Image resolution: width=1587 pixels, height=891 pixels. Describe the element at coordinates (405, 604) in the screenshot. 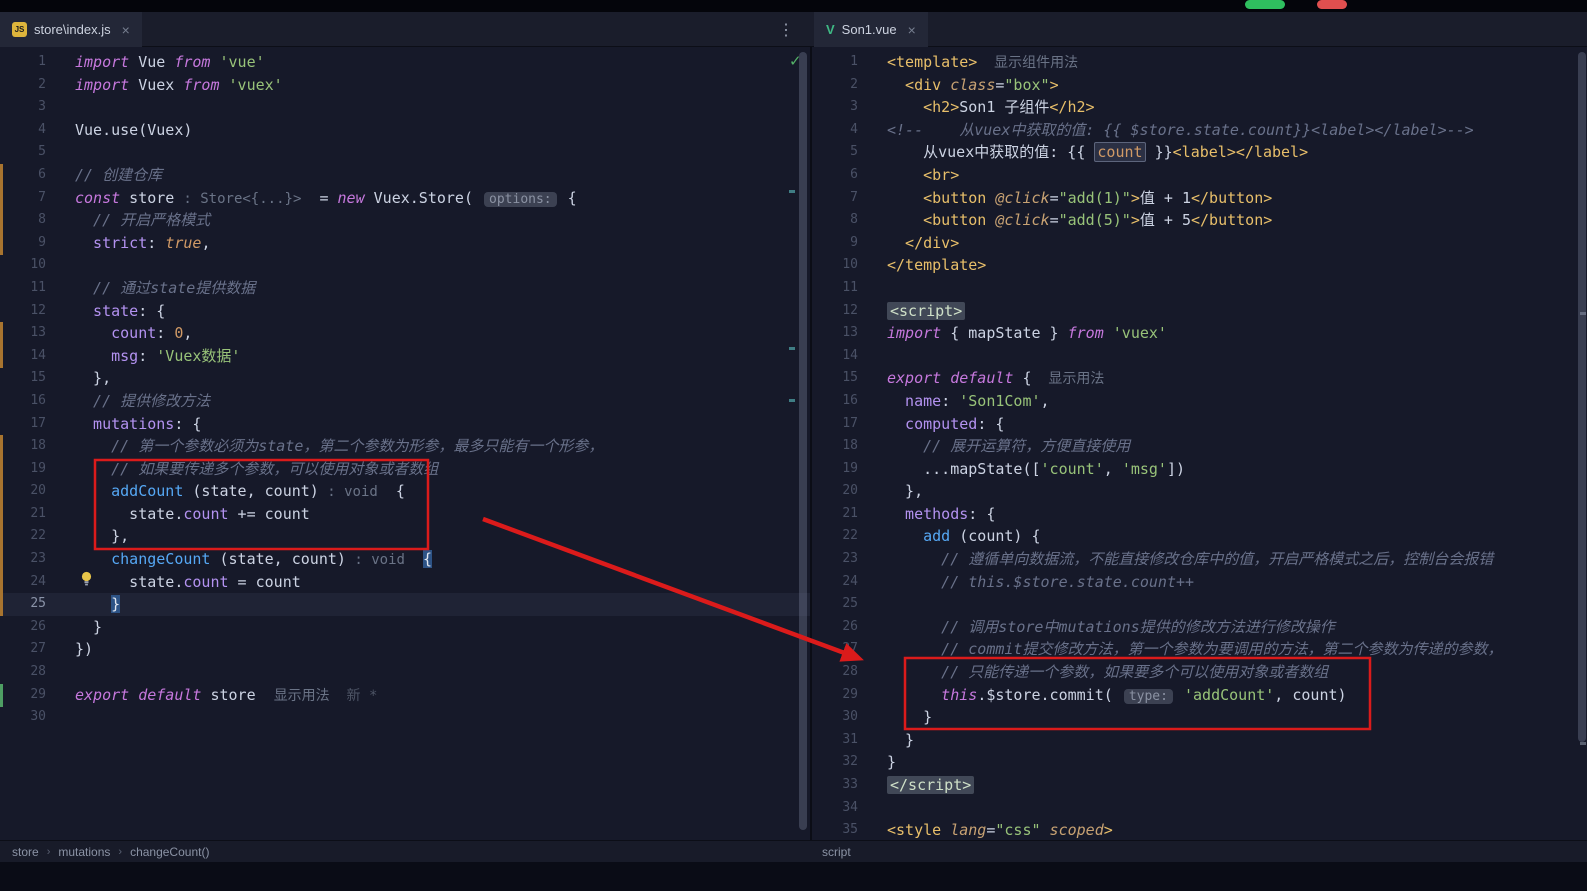

I see `code-line: 25 }` at that location.